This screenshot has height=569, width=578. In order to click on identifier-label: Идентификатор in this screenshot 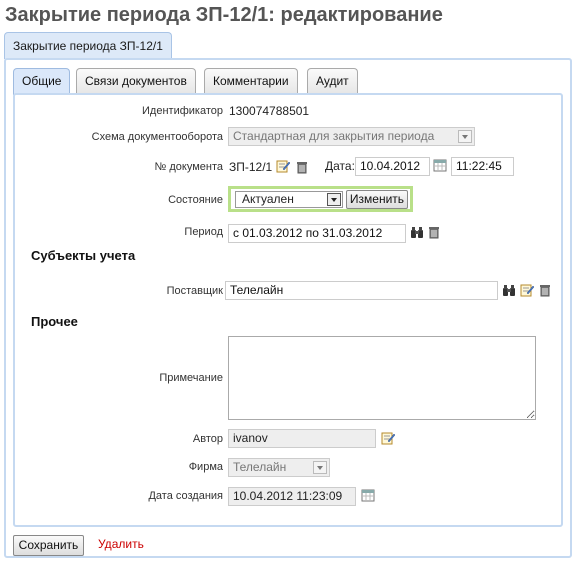, I will do `click(182, 111)`.